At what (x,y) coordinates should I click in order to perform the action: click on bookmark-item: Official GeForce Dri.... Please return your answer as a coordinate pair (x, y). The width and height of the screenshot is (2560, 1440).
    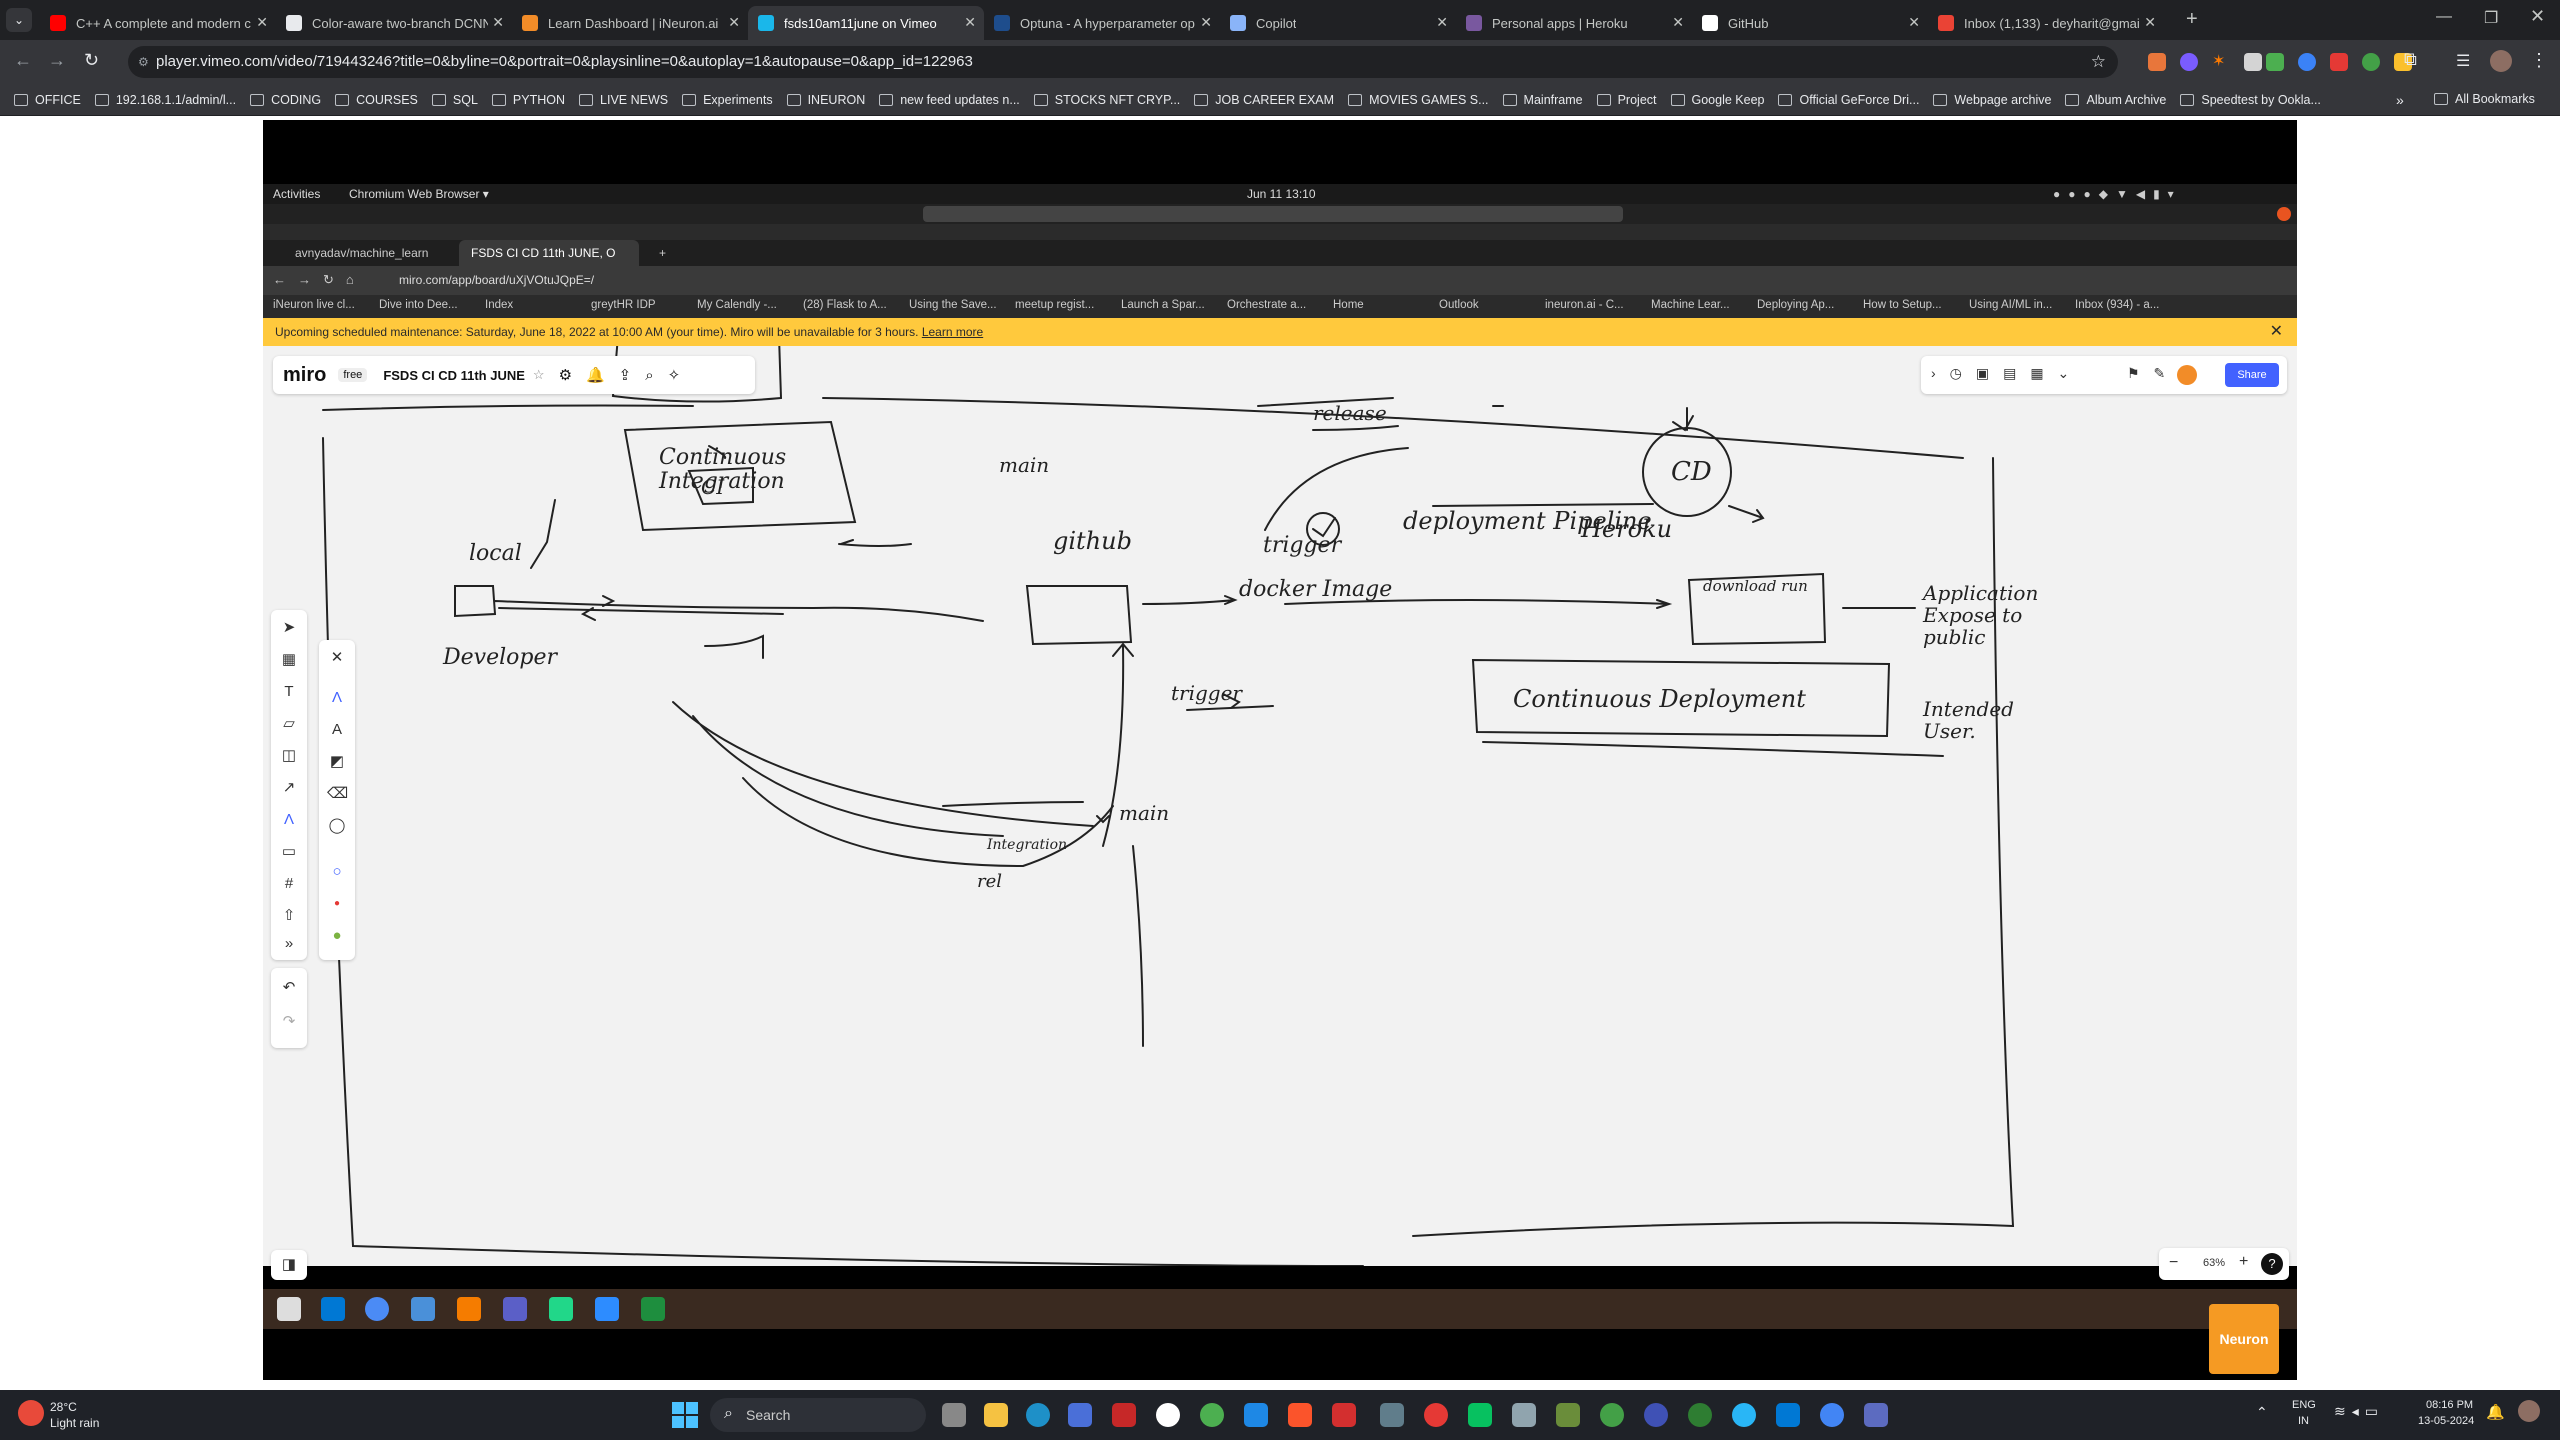
    Looking at the image, I should click on (1848, 100).